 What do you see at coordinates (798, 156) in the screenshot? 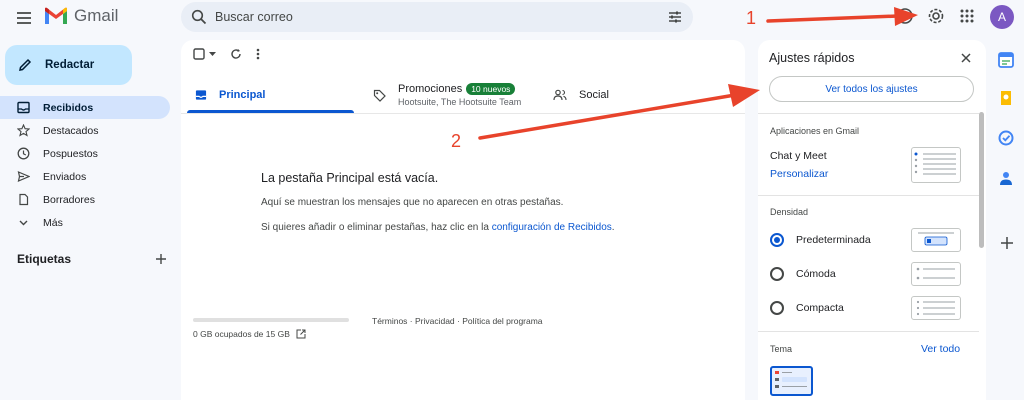
I see `chat-meet-label: Chat y Meet` at bounding box center [798, 156].